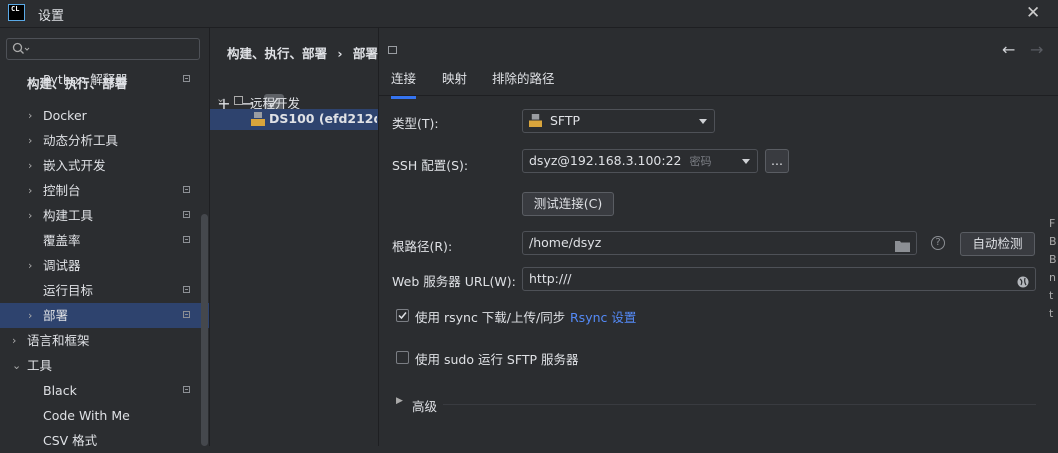 The height and width of the screenshot is (453, 1058). I want to click on app-logo-icon: CL, so click(16, 12).